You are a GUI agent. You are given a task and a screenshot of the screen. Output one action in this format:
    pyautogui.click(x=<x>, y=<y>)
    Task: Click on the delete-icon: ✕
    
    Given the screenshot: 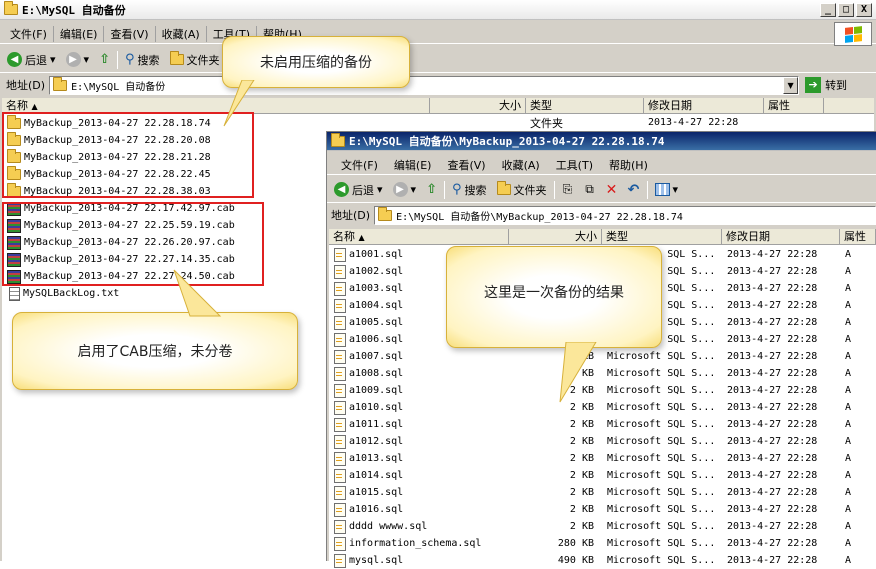 What is the action you would take?
    pyautogui.click(x=612, y=190)
    